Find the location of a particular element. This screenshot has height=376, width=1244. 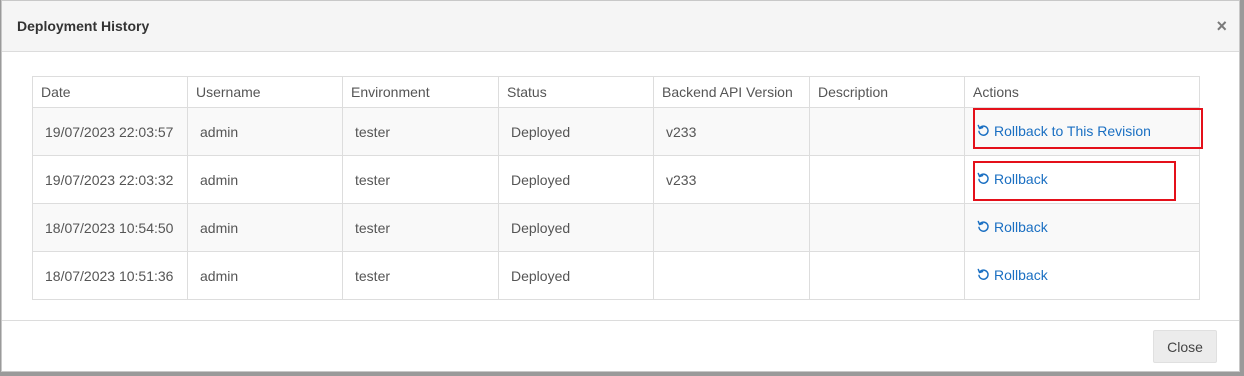

dialog-footer: Close is located at coordinates (620, 345).